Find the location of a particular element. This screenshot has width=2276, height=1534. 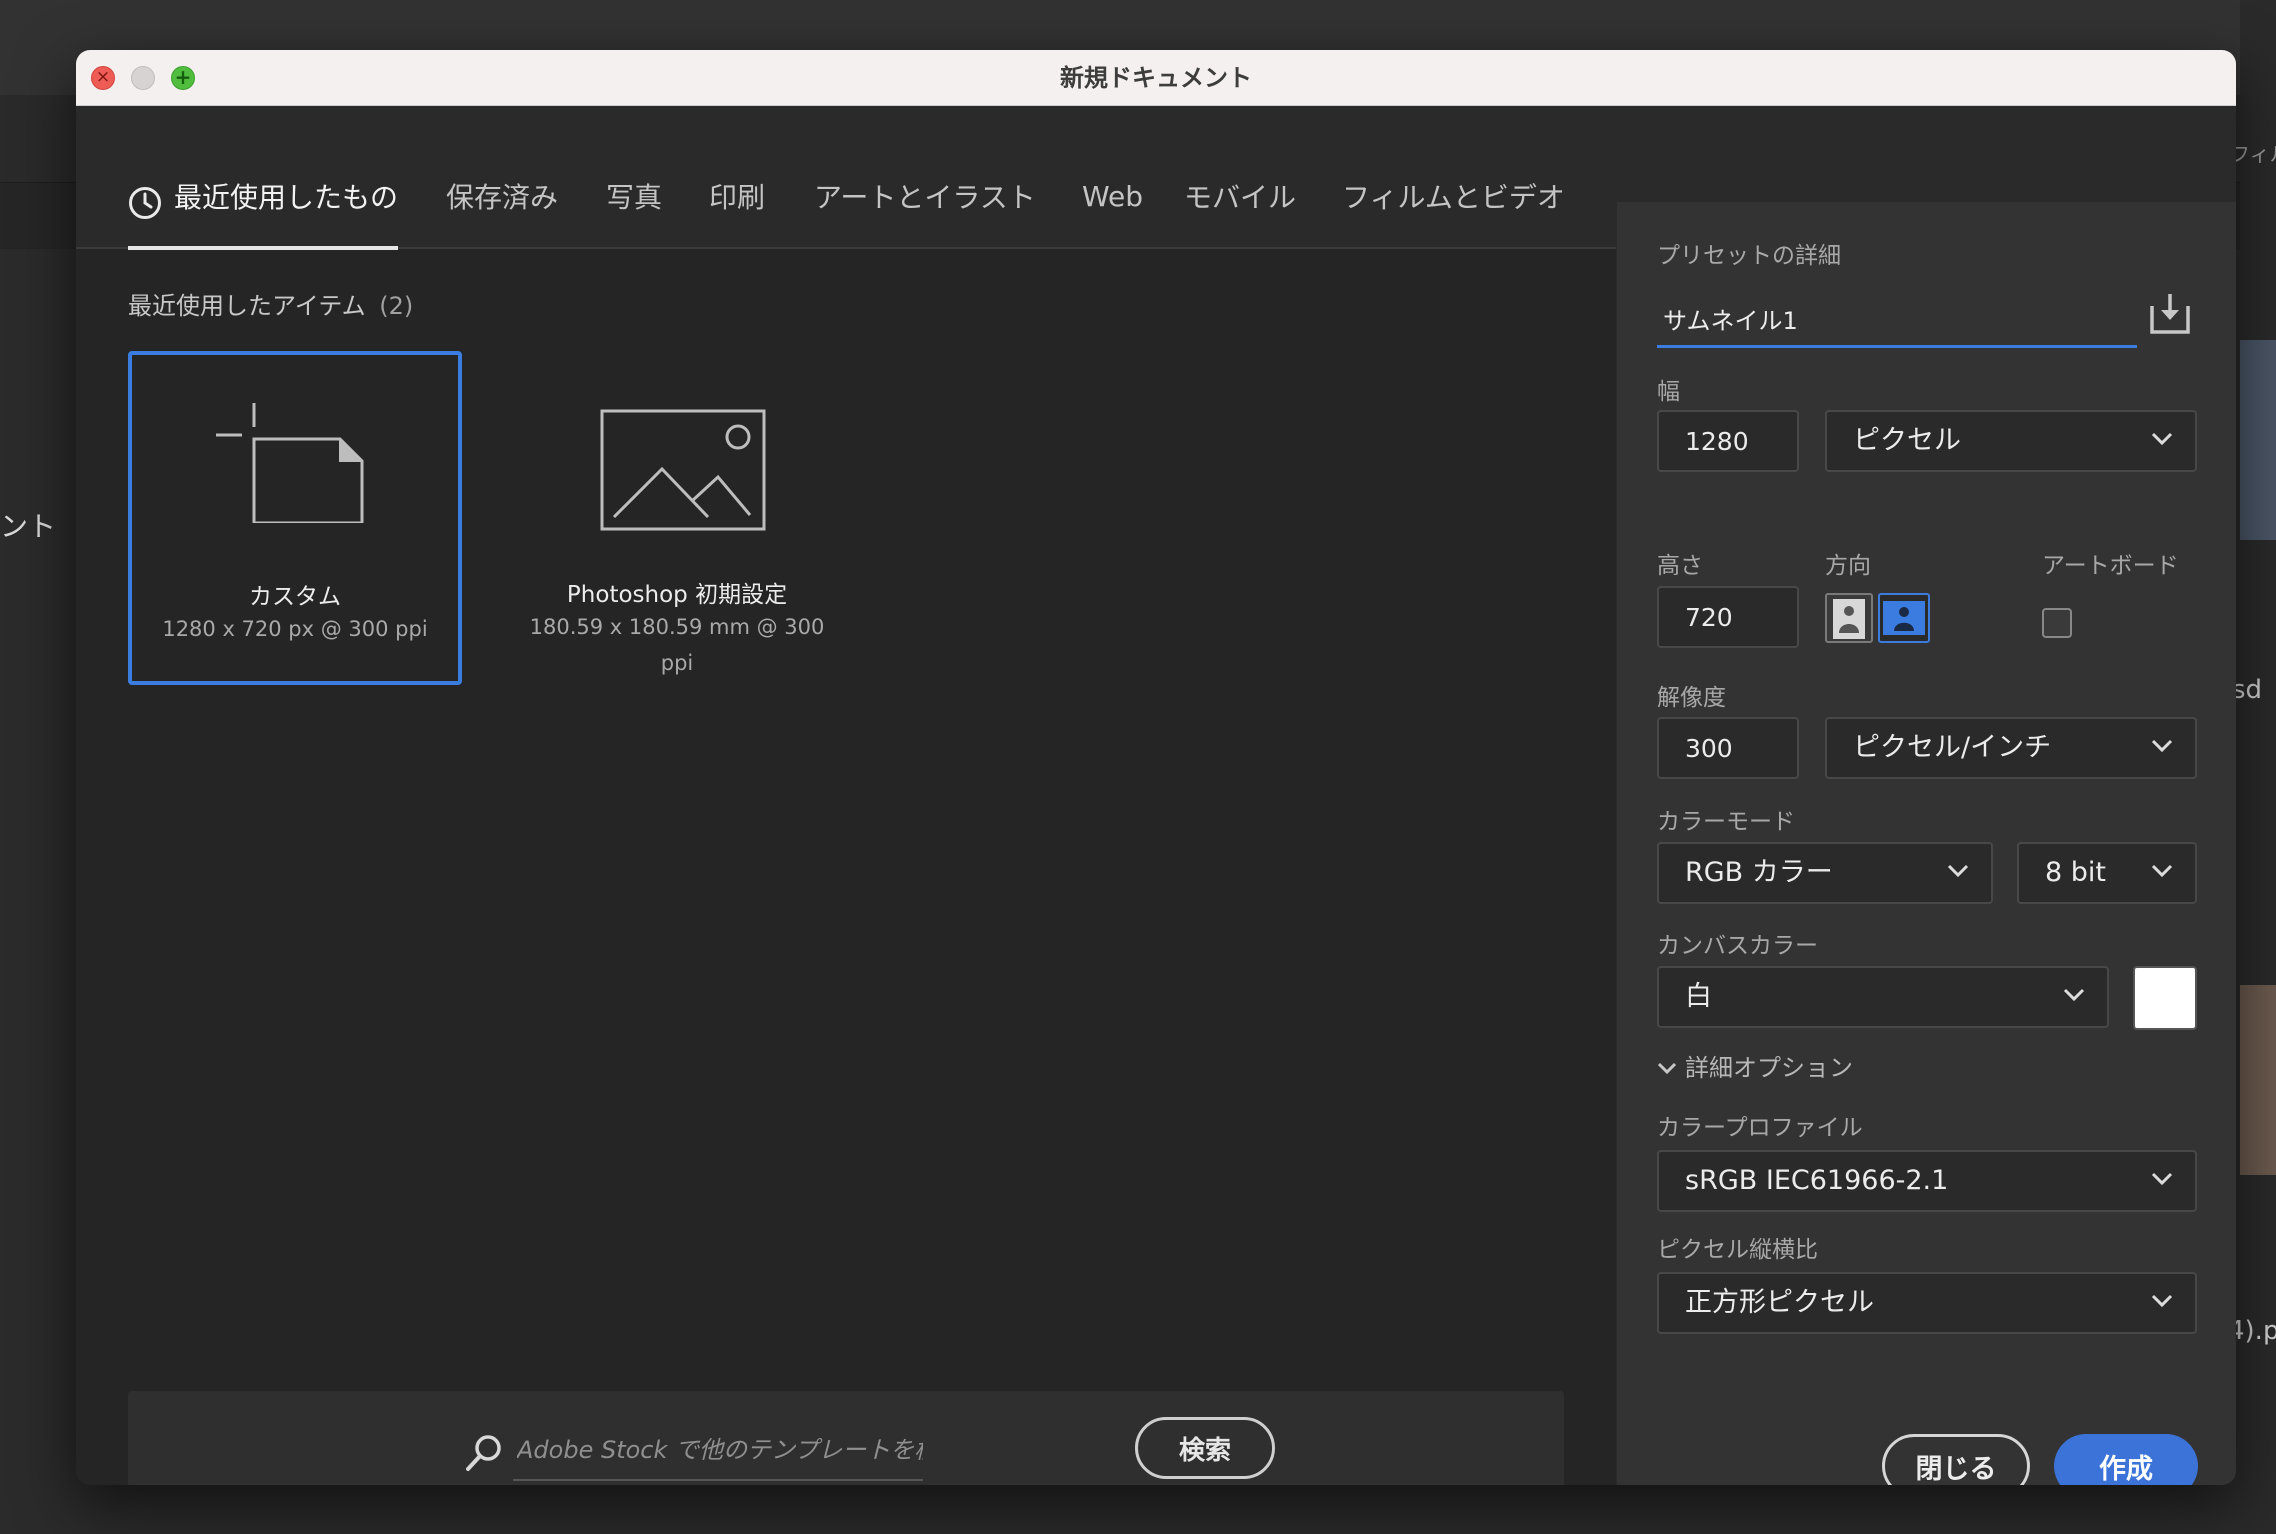

preset-details-heading: プリセットの詳細 is located at coordinates (1749, 256).